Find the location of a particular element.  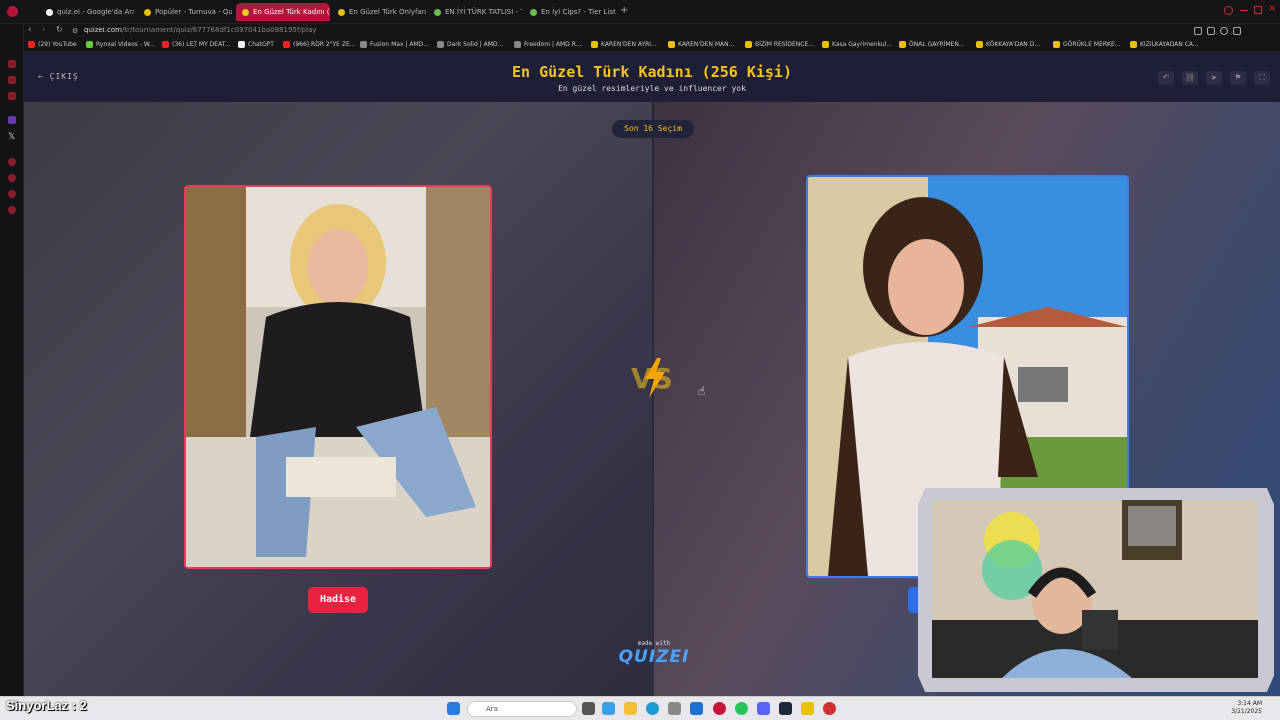

opera-gx-icon is located at coordinates (719, 708).